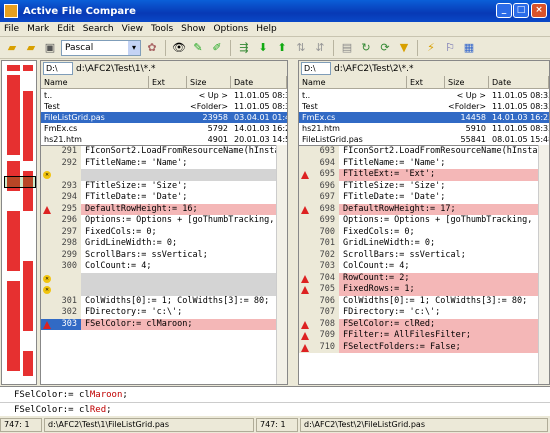 This screenshot has width=550, height=433. What do you see at coordinates (132, 29) in the screenshot?
I see `menu-view: View` at bounding box center [132, 29].